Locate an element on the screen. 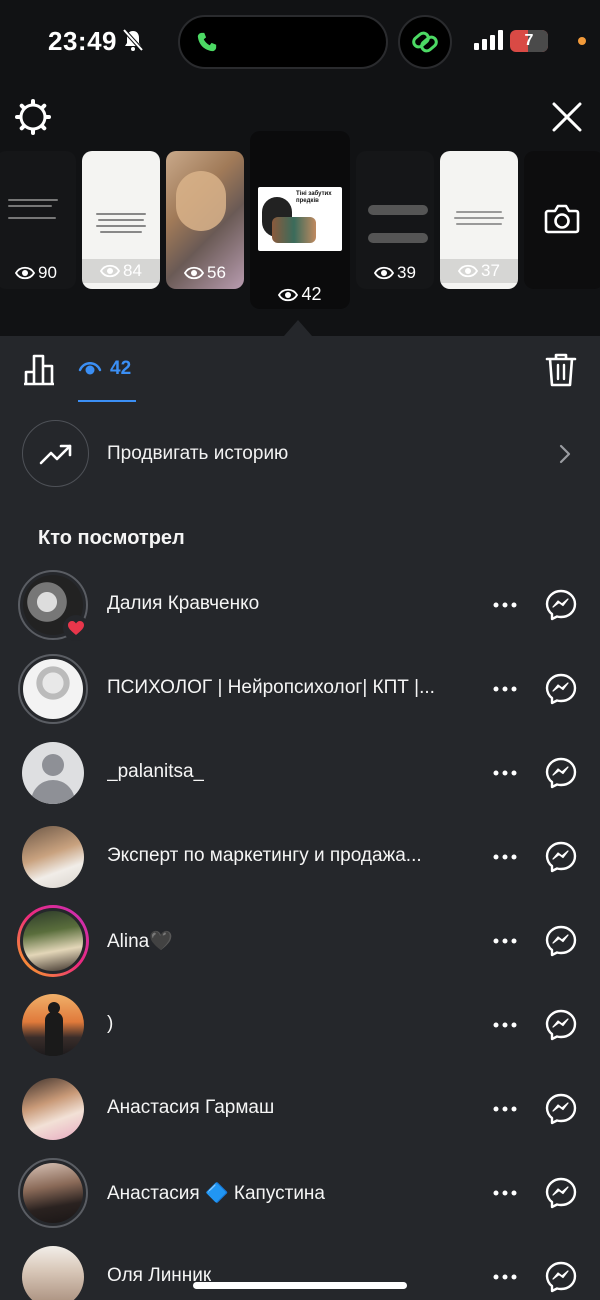  home-indicator is located at coordinates (300, 1285).